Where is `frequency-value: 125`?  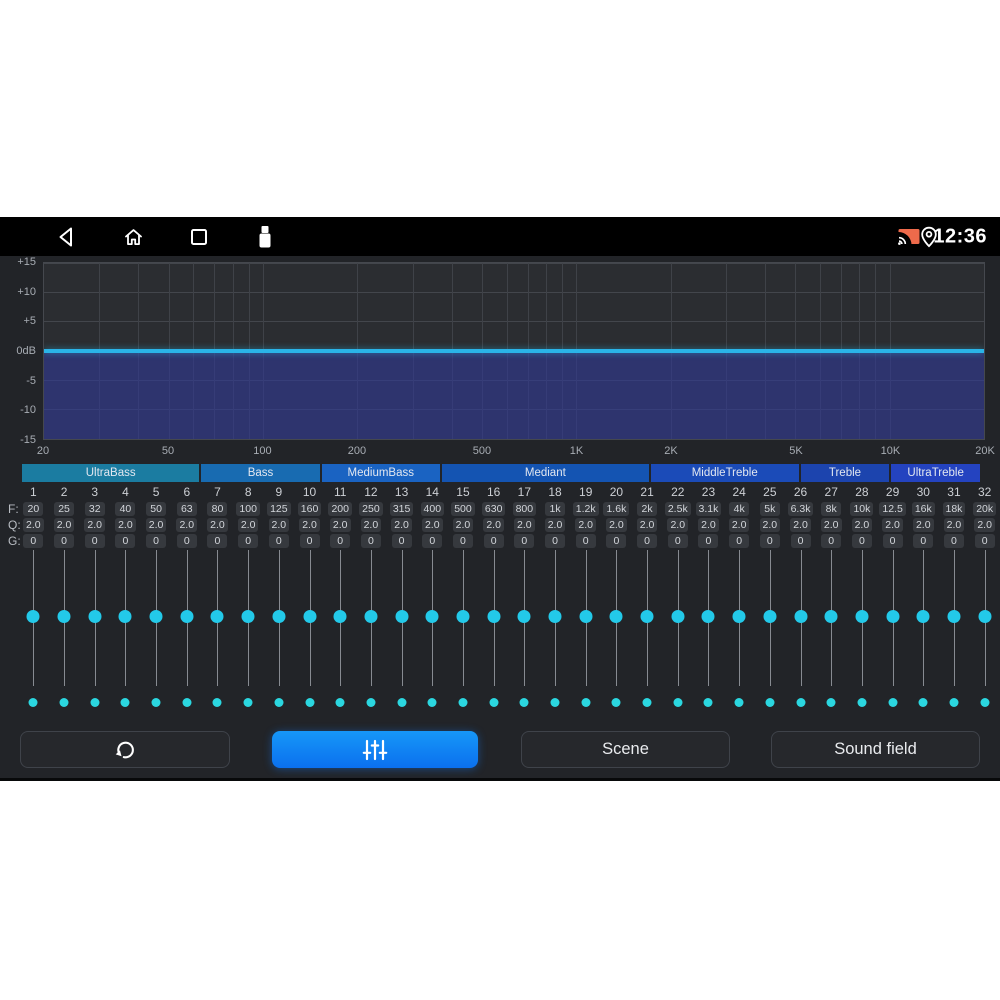 frequency-value: 125 is located at coordinates (279, 509).